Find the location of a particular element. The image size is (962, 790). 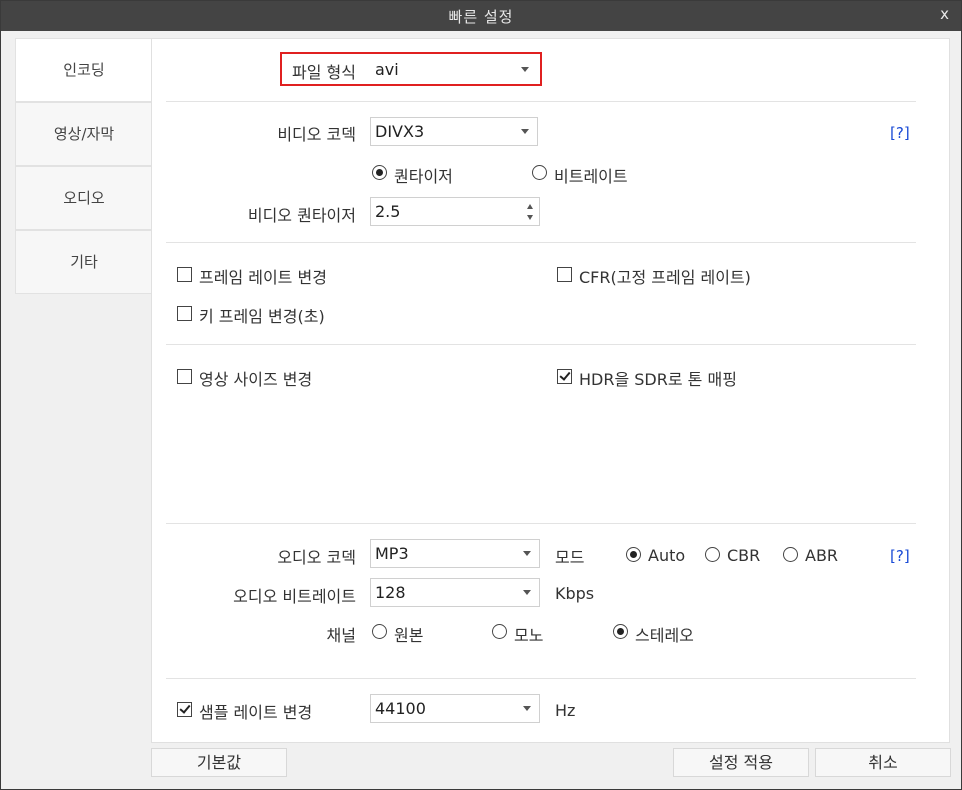

audio-mode-label: 모드 is located at coordinates (570, 557).